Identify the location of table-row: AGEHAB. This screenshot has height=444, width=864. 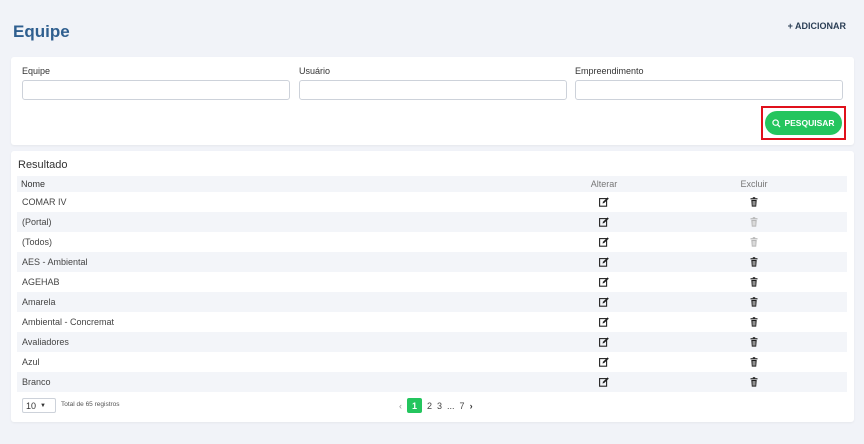
(432, 282).